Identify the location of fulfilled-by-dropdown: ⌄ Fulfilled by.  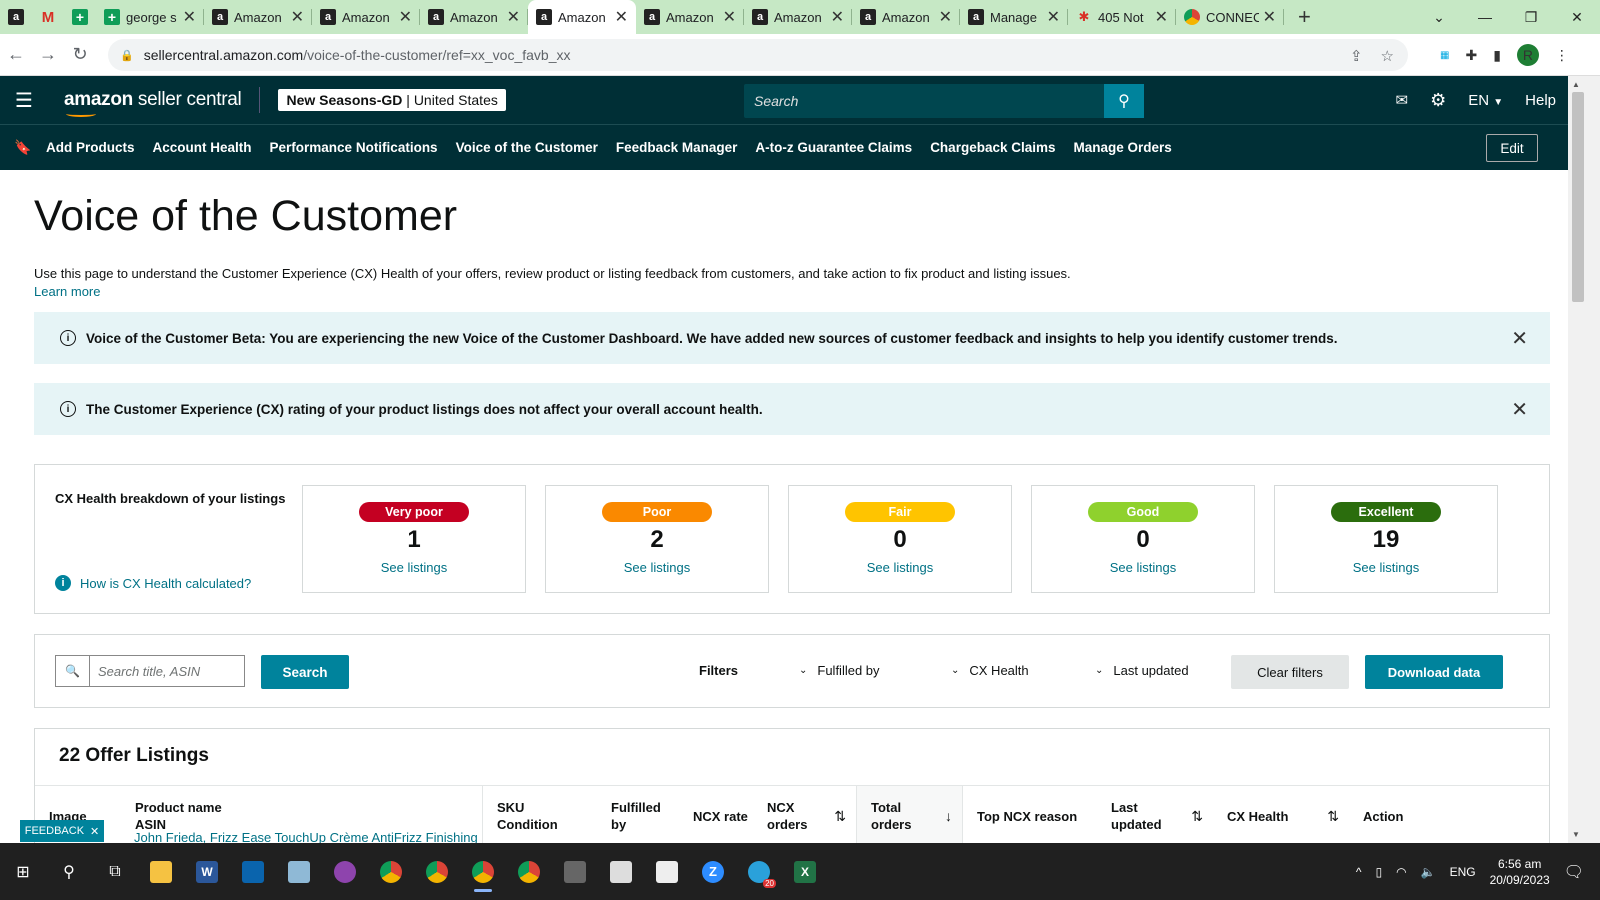
(839, 670).